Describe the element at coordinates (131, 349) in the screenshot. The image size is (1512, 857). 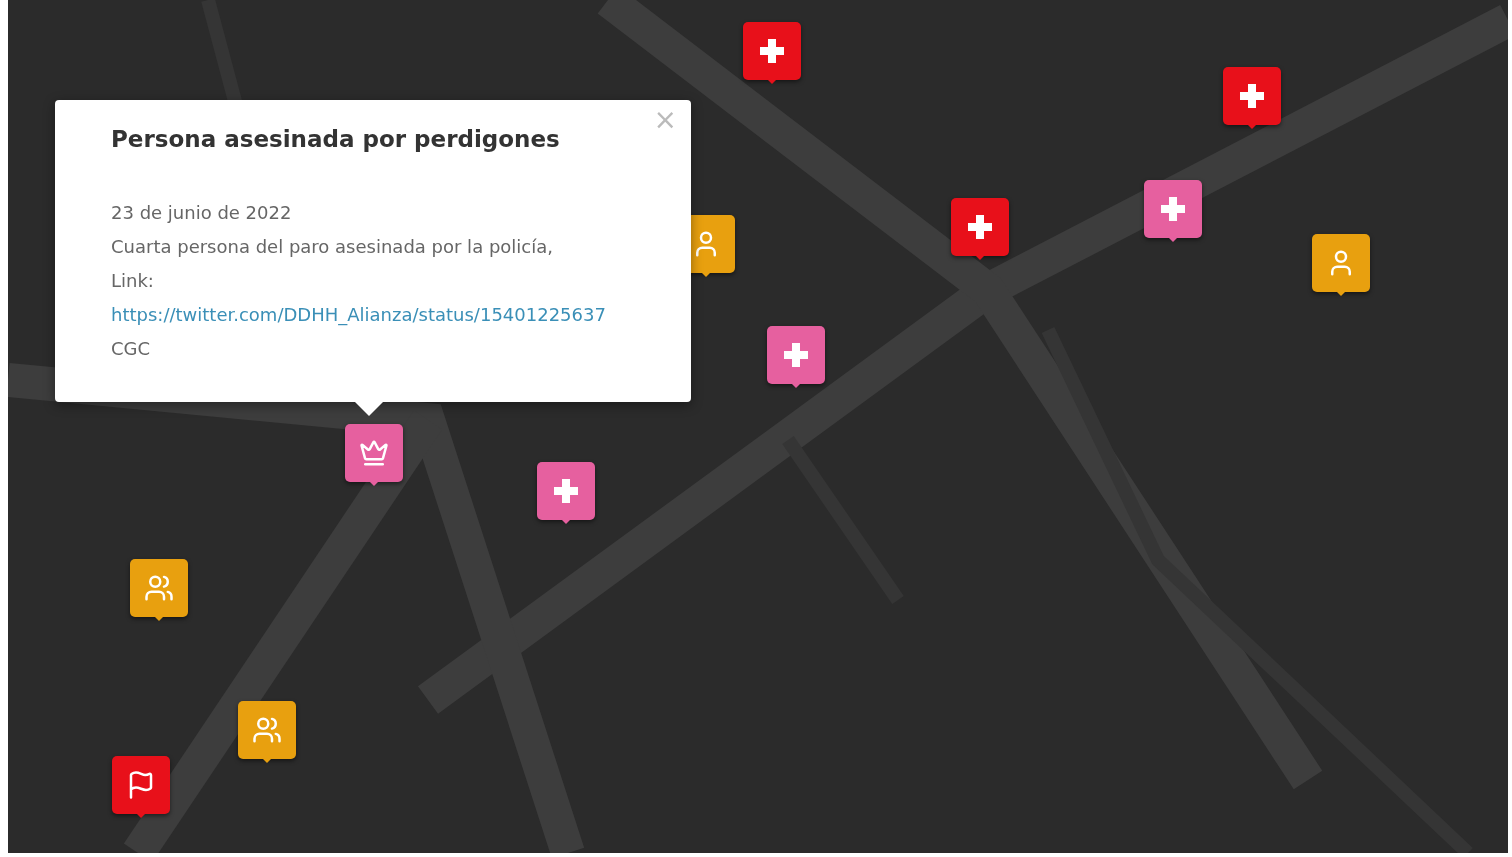
I see `event-source: CGC` at that location.